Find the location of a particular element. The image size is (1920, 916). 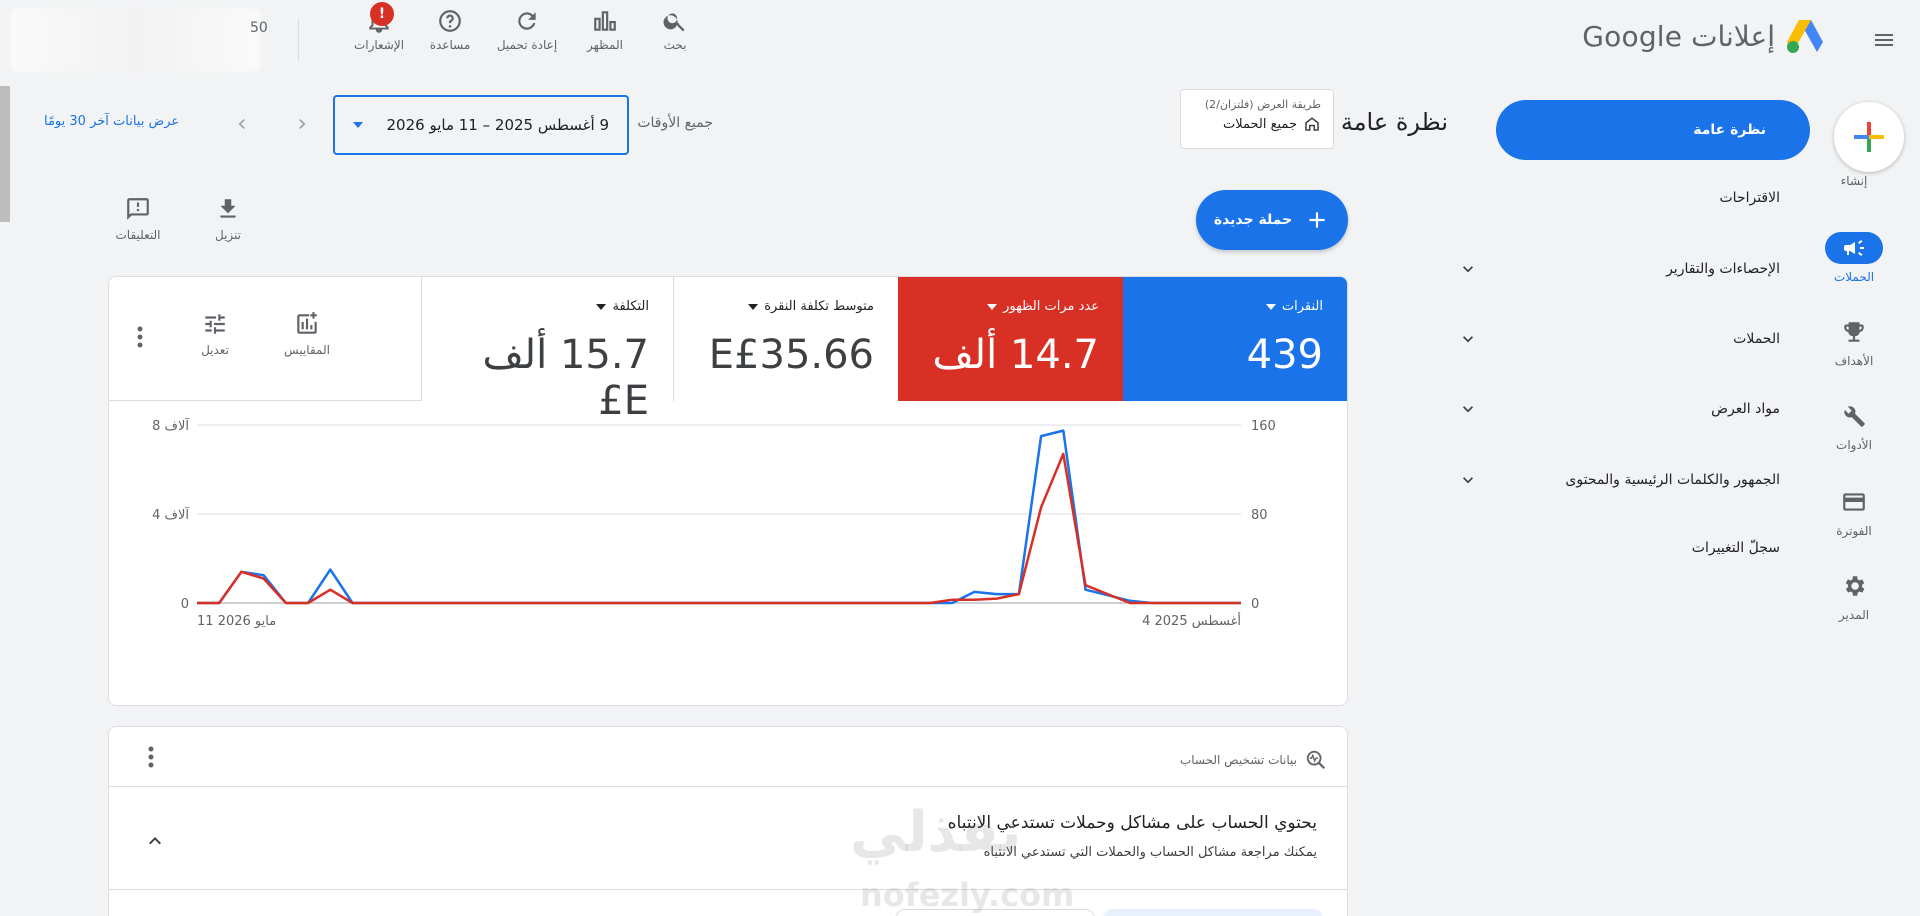

diagnosis-more-button is located at coordinates (151, 757).